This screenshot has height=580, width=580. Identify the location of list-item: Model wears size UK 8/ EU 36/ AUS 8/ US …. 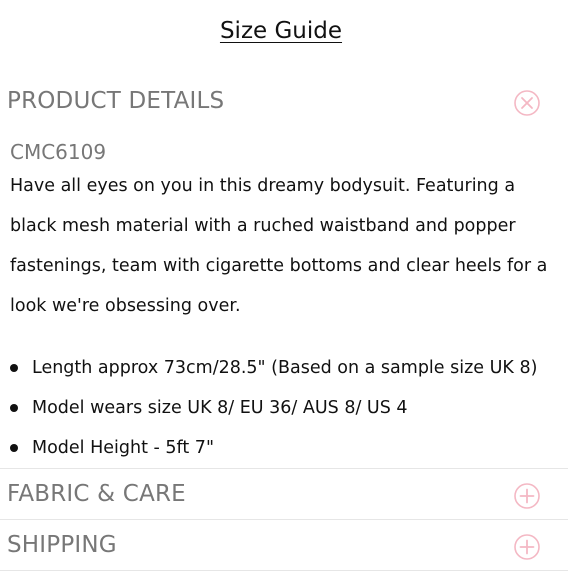
(284, 408).